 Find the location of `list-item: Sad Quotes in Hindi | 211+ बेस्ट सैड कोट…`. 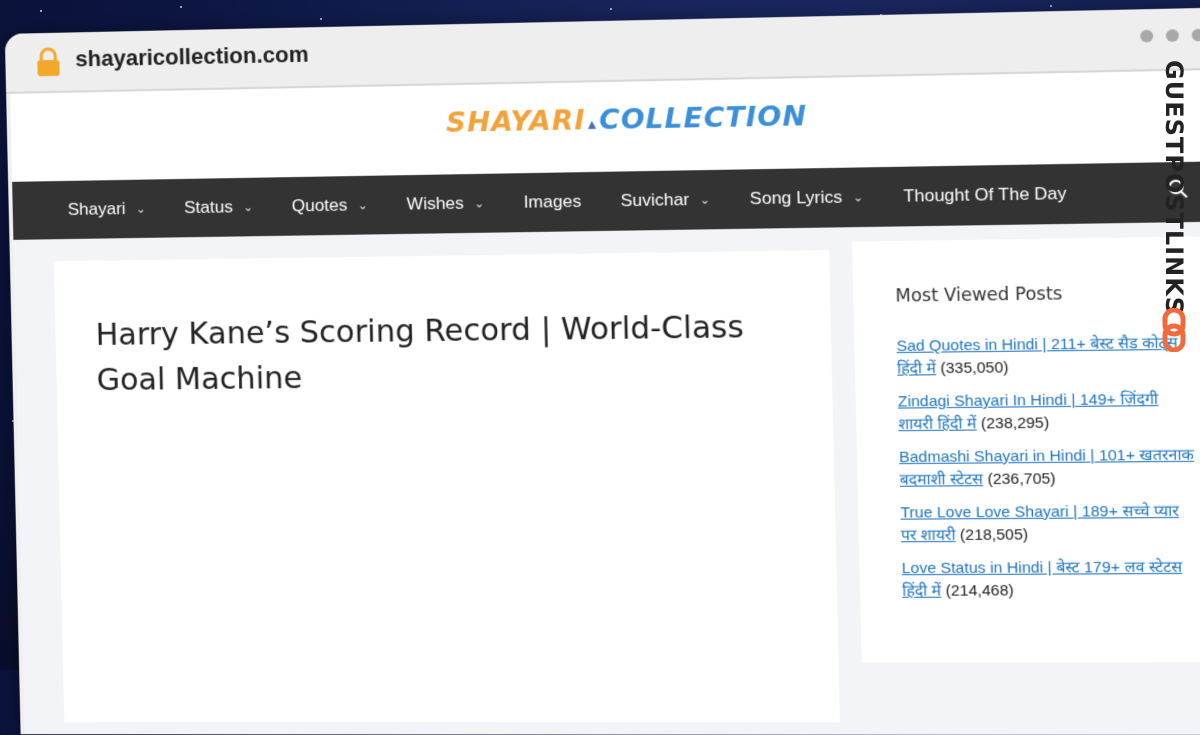

list-item: Sad Quotes in Hindi | 211+ बेस्ट सैड कोट… is located at coordinates (1045, 356).